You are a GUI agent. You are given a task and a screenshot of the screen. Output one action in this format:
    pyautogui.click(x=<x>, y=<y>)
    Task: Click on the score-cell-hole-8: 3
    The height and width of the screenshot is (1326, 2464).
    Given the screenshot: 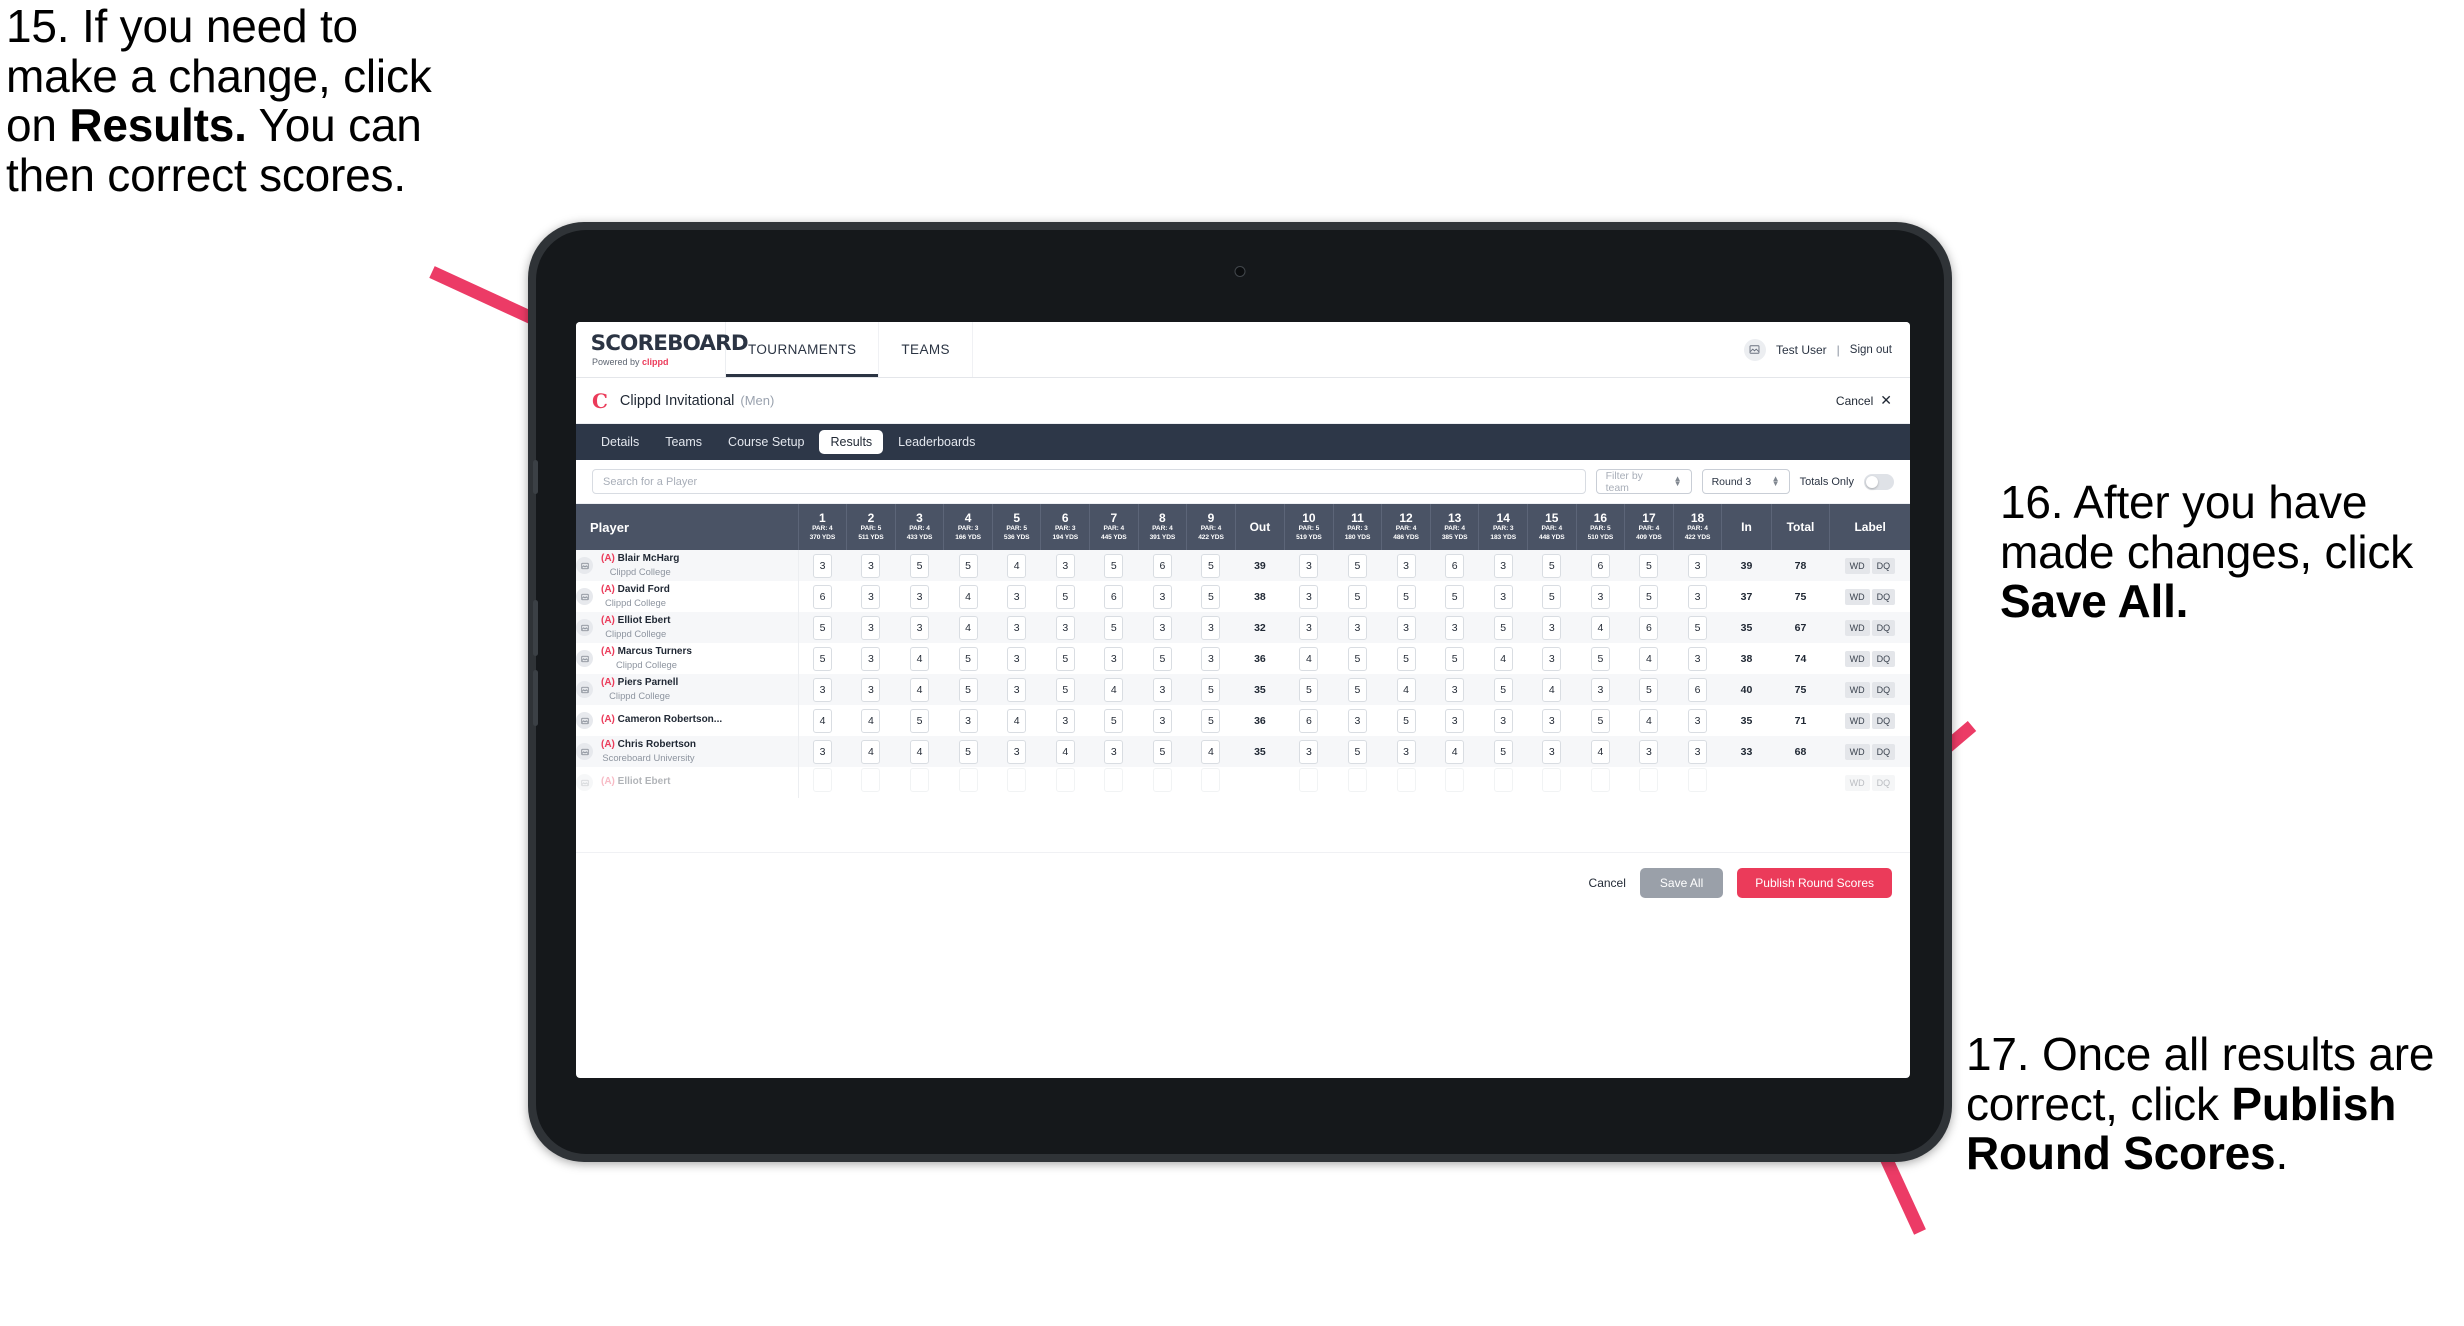 What is the action you would take?
    pyautogui.click(x=1162, y=689)
    